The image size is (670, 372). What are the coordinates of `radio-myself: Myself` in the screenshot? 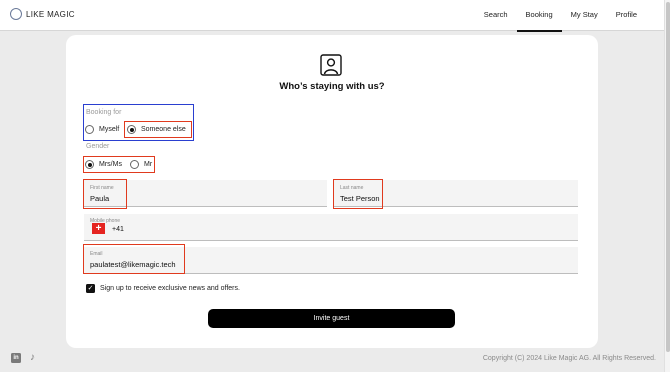 It's located at (102, 129).